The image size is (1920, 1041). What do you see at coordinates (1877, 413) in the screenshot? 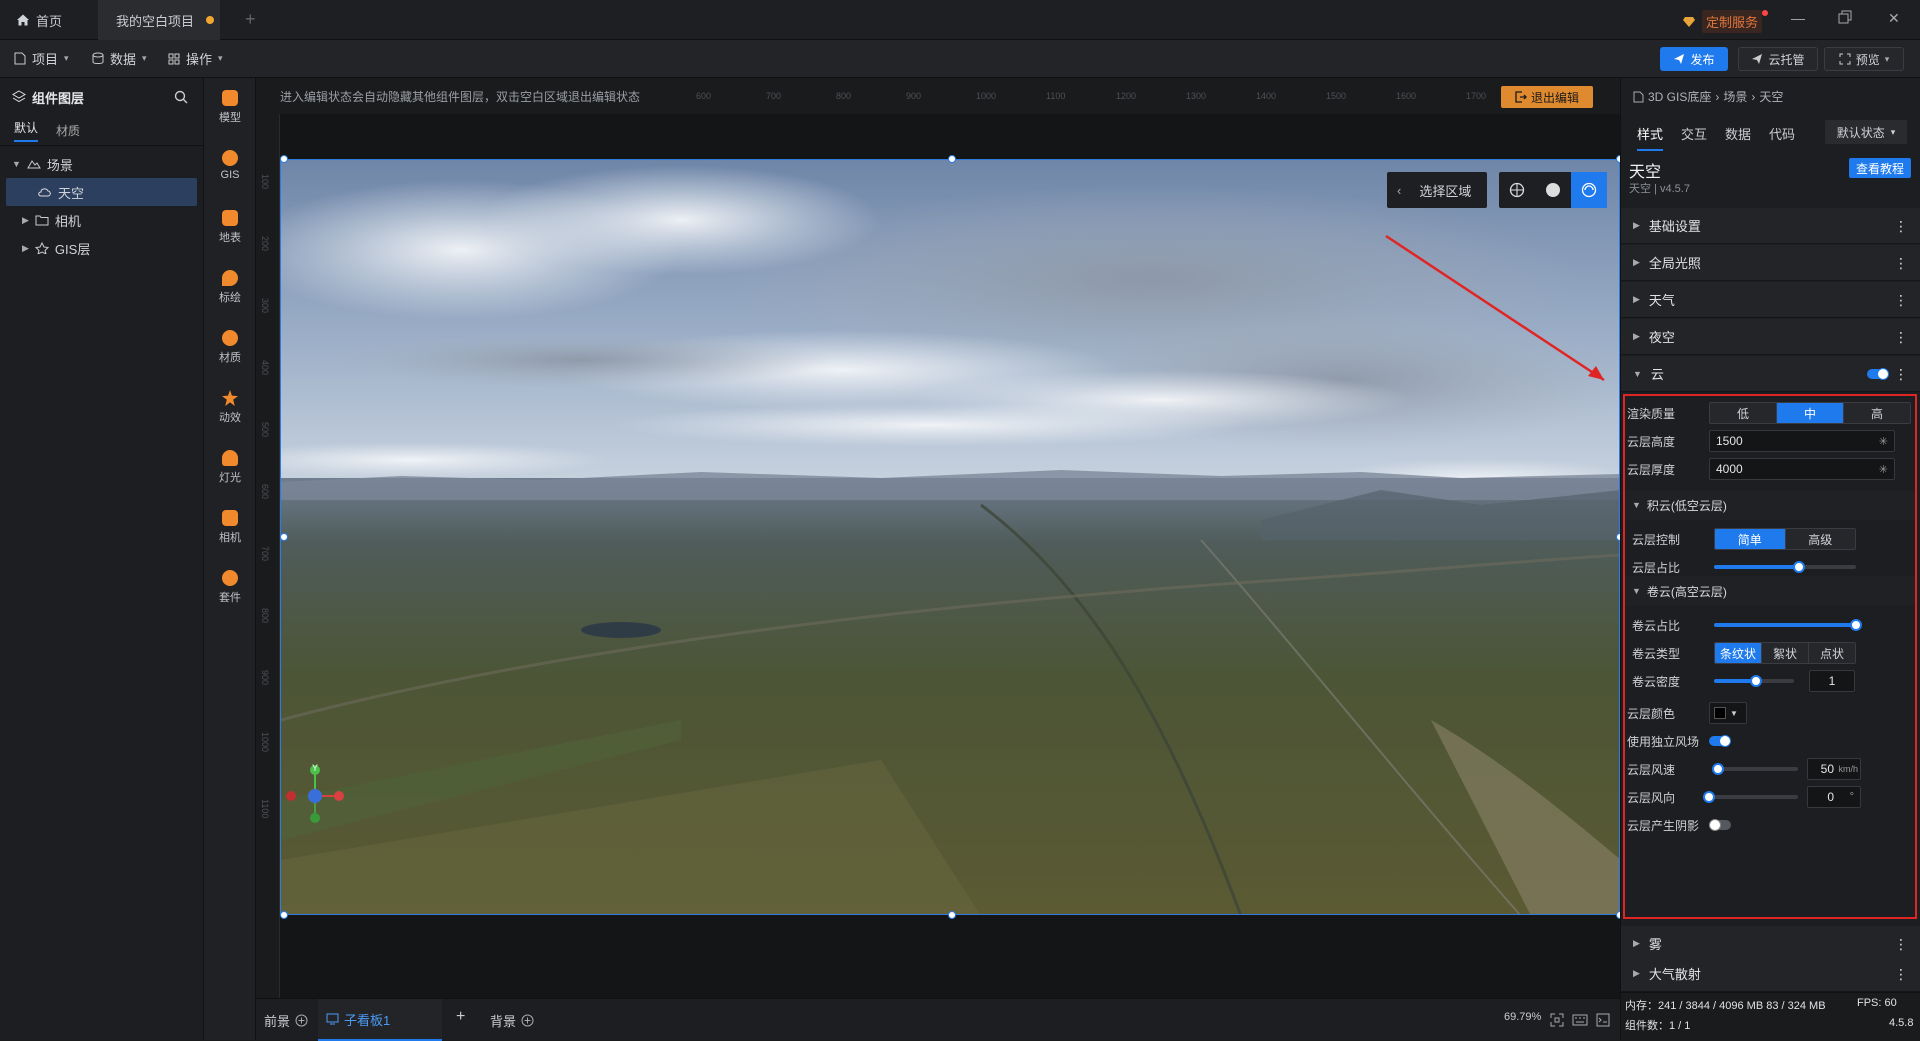
I see `quality-high-option: 高` at bounding box center [1877, 413].